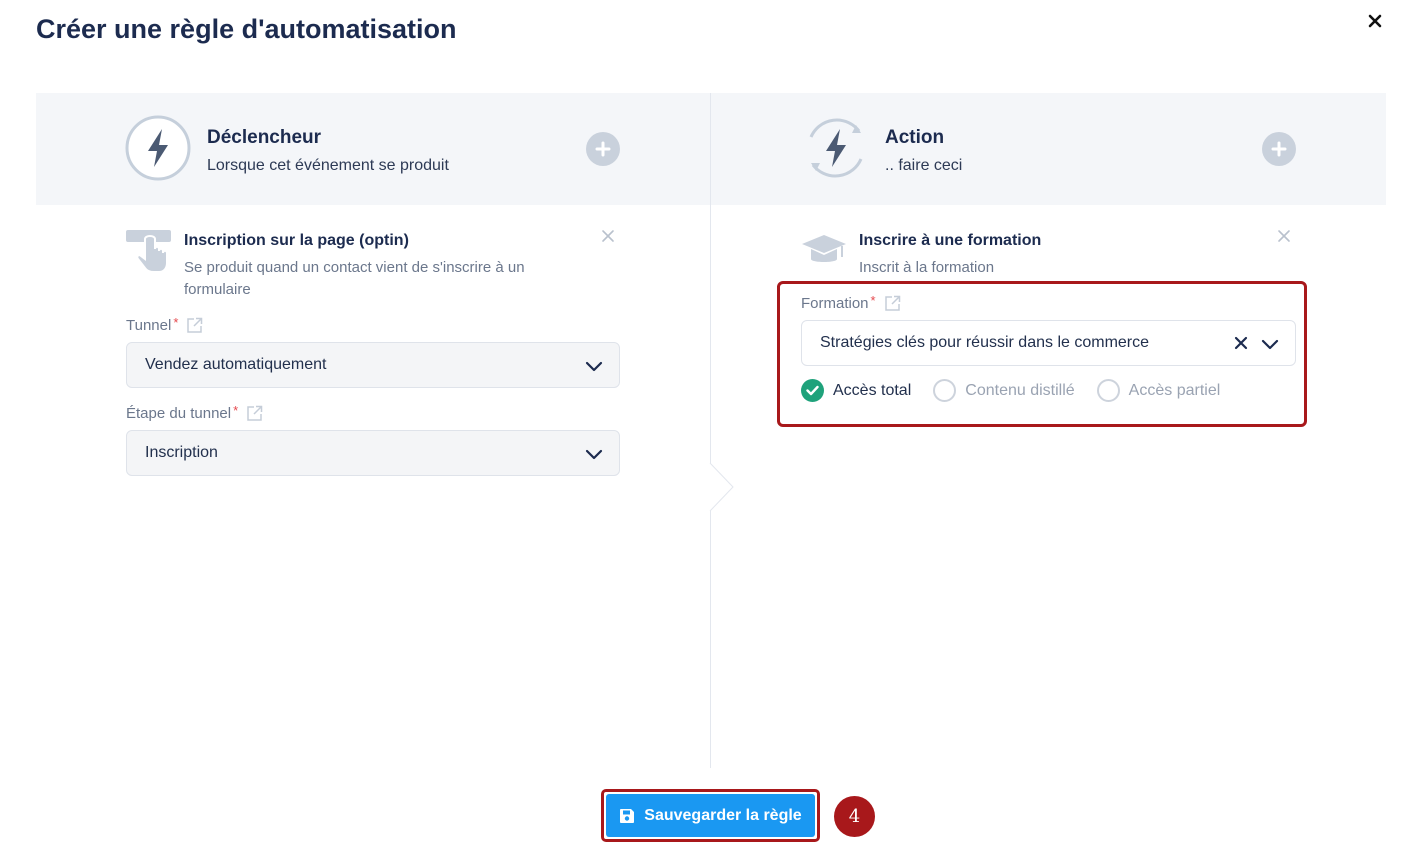 Image resolution: width=1420 pixels, height=857 pixels. Describe the element at coordinates (723, 815) in the screenshot. I see `save-rule-label: Sauvegarder la règle` at that location.